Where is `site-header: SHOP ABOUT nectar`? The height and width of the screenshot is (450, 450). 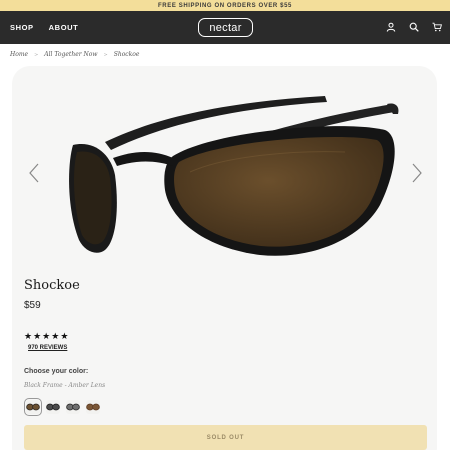
site-header: SHOP ABOUT nectar is located at coordinates (225, 27).